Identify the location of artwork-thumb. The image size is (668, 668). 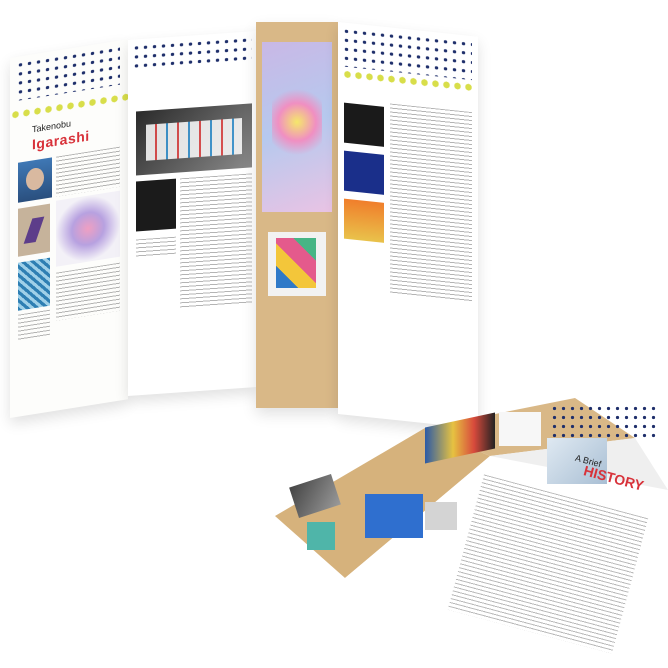
(34, 230).